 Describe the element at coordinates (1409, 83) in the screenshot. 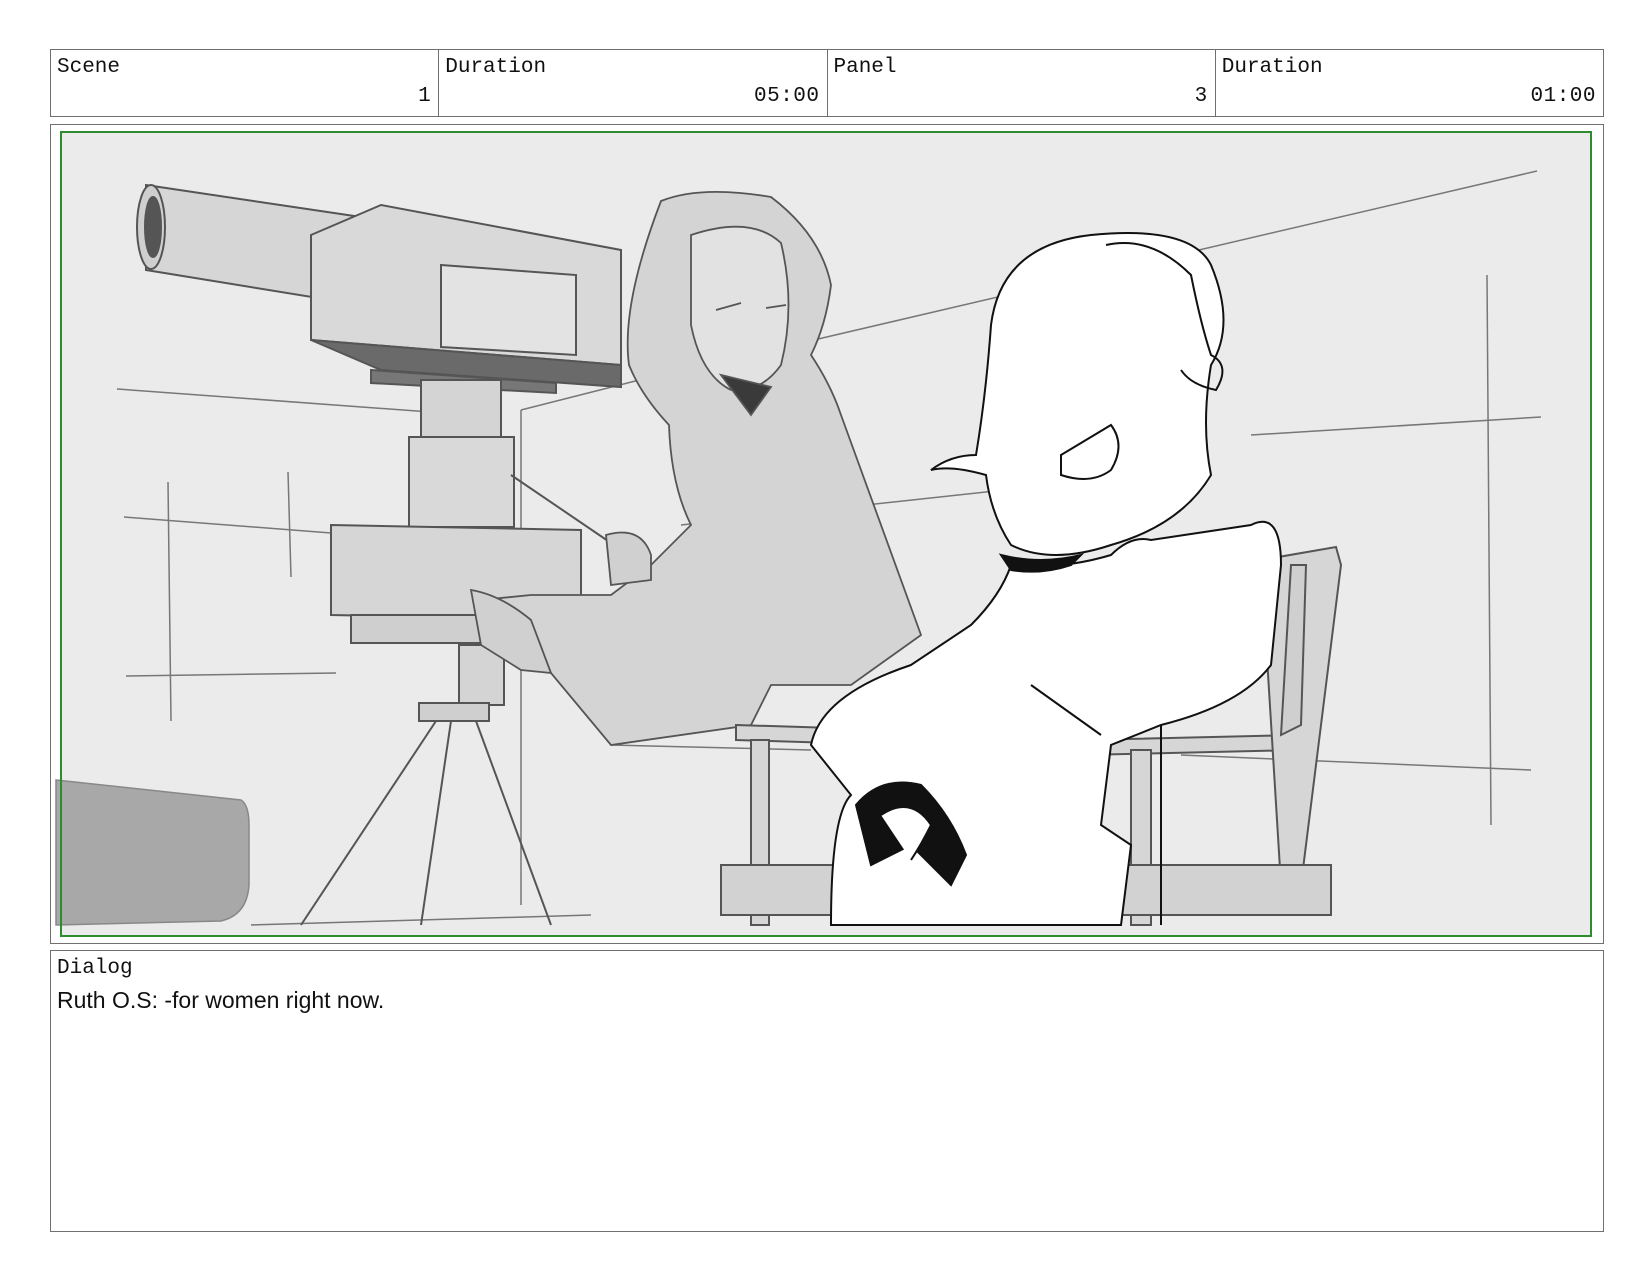

I see `panel-duration-cell: Duration 01:00` at that location.